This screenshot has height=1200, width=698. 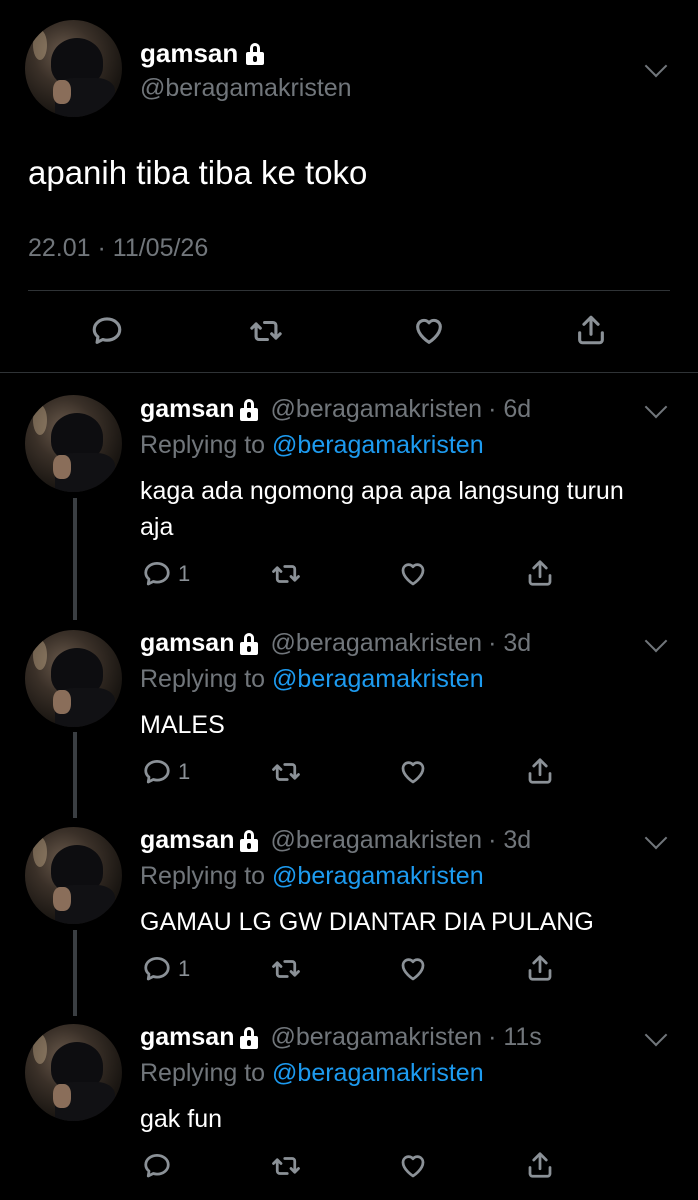 What do you see at coordinates (182, 725) in the screenshot?
I see `reply-text: MALES` at bounding box center [182, 725].